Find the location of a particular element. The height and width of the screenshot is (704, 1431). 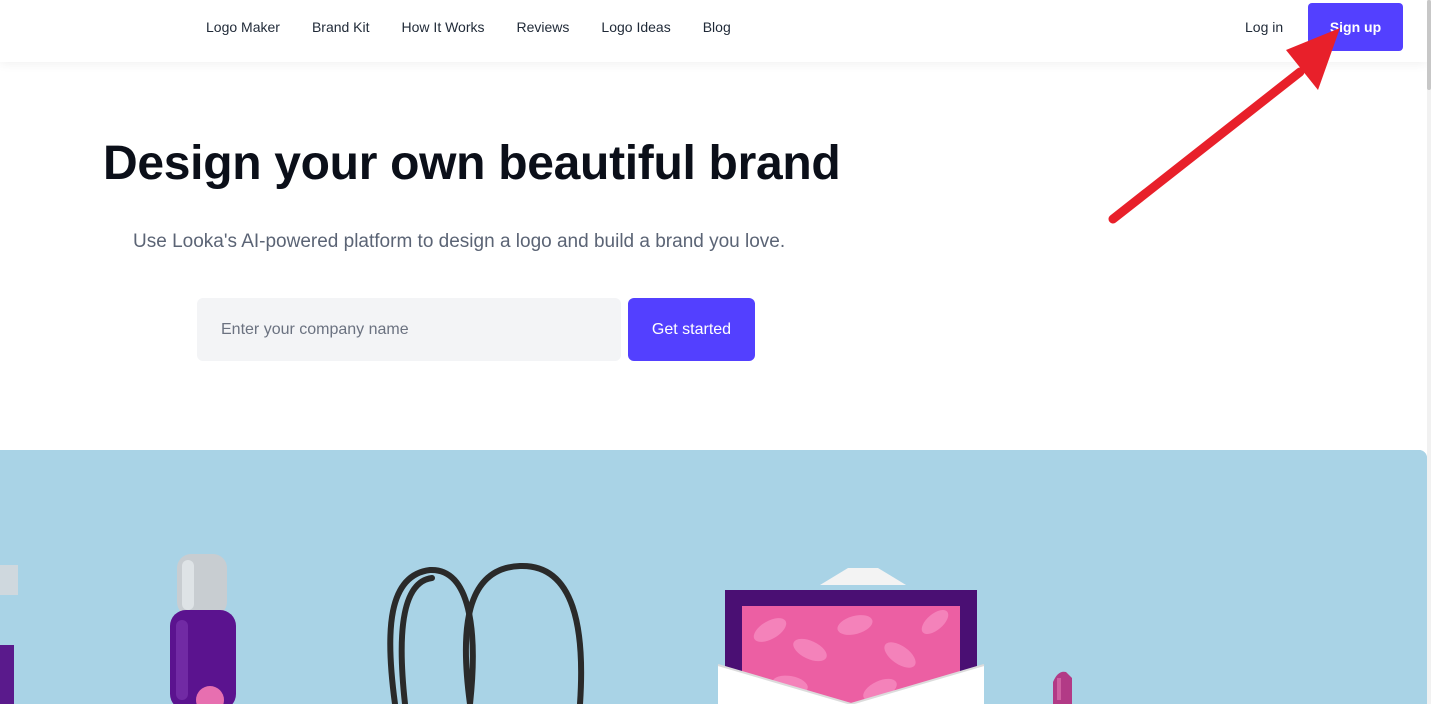

page-scrollbar-thumb is located at coordinates (1429, 45).